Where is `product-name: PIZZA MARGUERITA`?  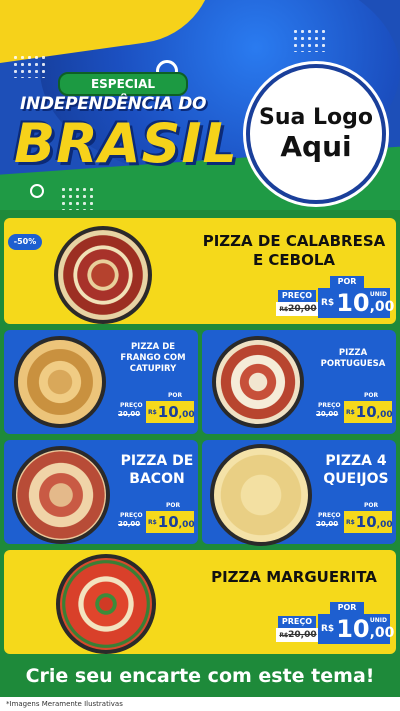 product-name: PIZZA MARGUERITA is located at coordinates (294, 577).